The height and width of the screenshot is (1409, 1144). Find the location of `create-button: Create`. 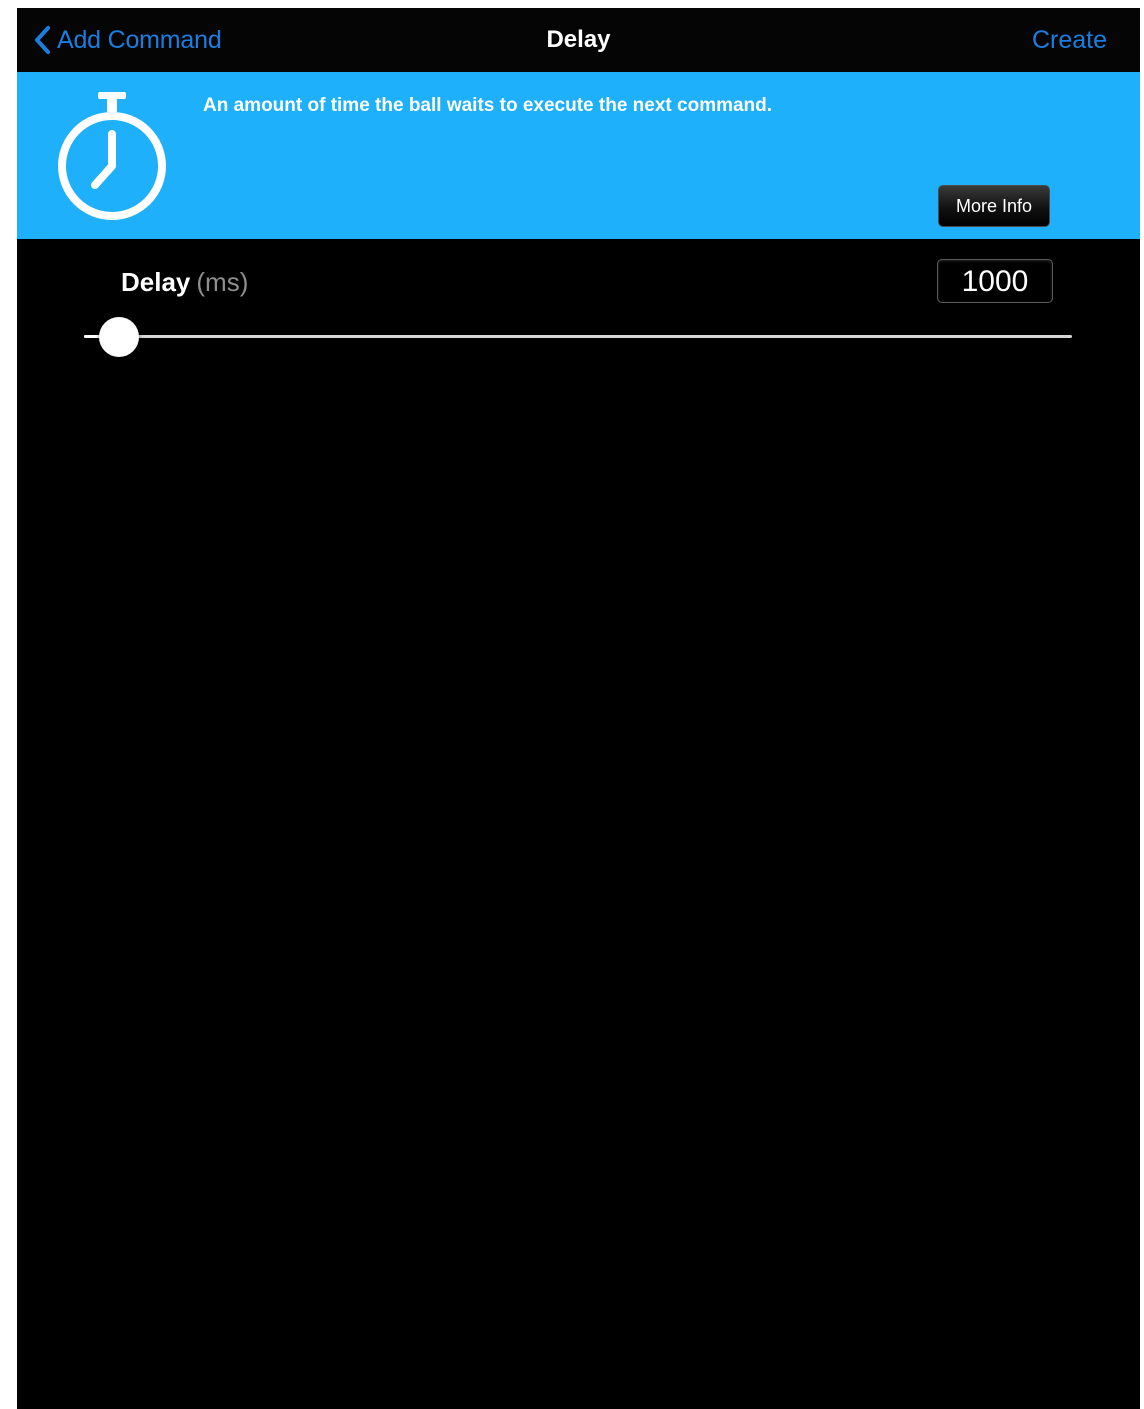

create-button: Create is located at coordinates (1069, 40).